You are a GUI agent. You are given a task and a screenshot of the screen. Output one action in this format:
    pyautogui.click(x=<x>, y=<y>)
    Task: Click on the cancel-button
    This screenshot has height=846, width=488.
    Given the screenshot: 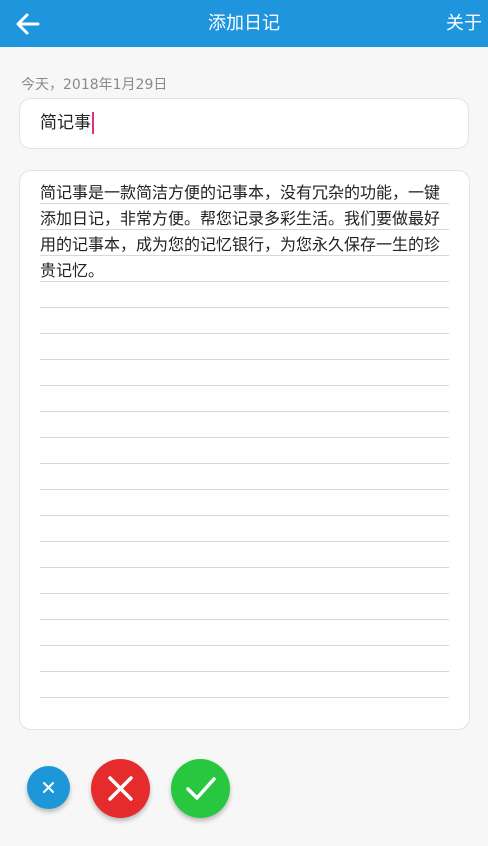 What is the action you would take?
    pyautogui.click(x=120, y=788)
    